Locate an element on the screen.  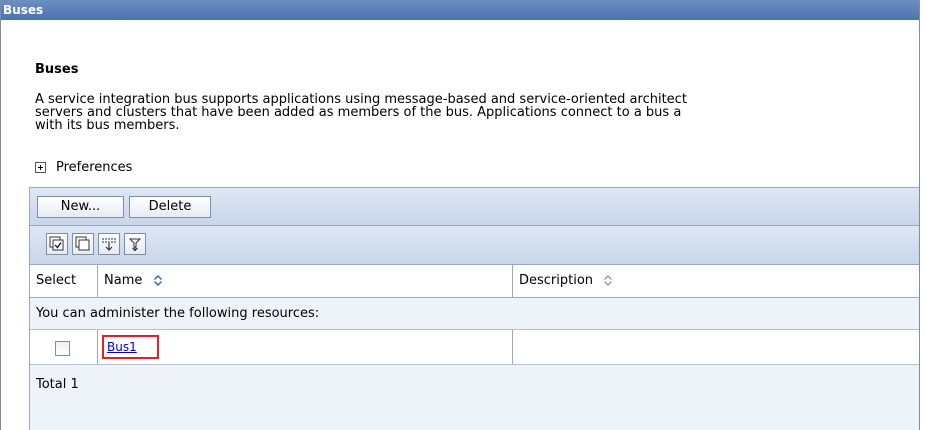
select-column-header: Select is located at coordinates (63, 281).